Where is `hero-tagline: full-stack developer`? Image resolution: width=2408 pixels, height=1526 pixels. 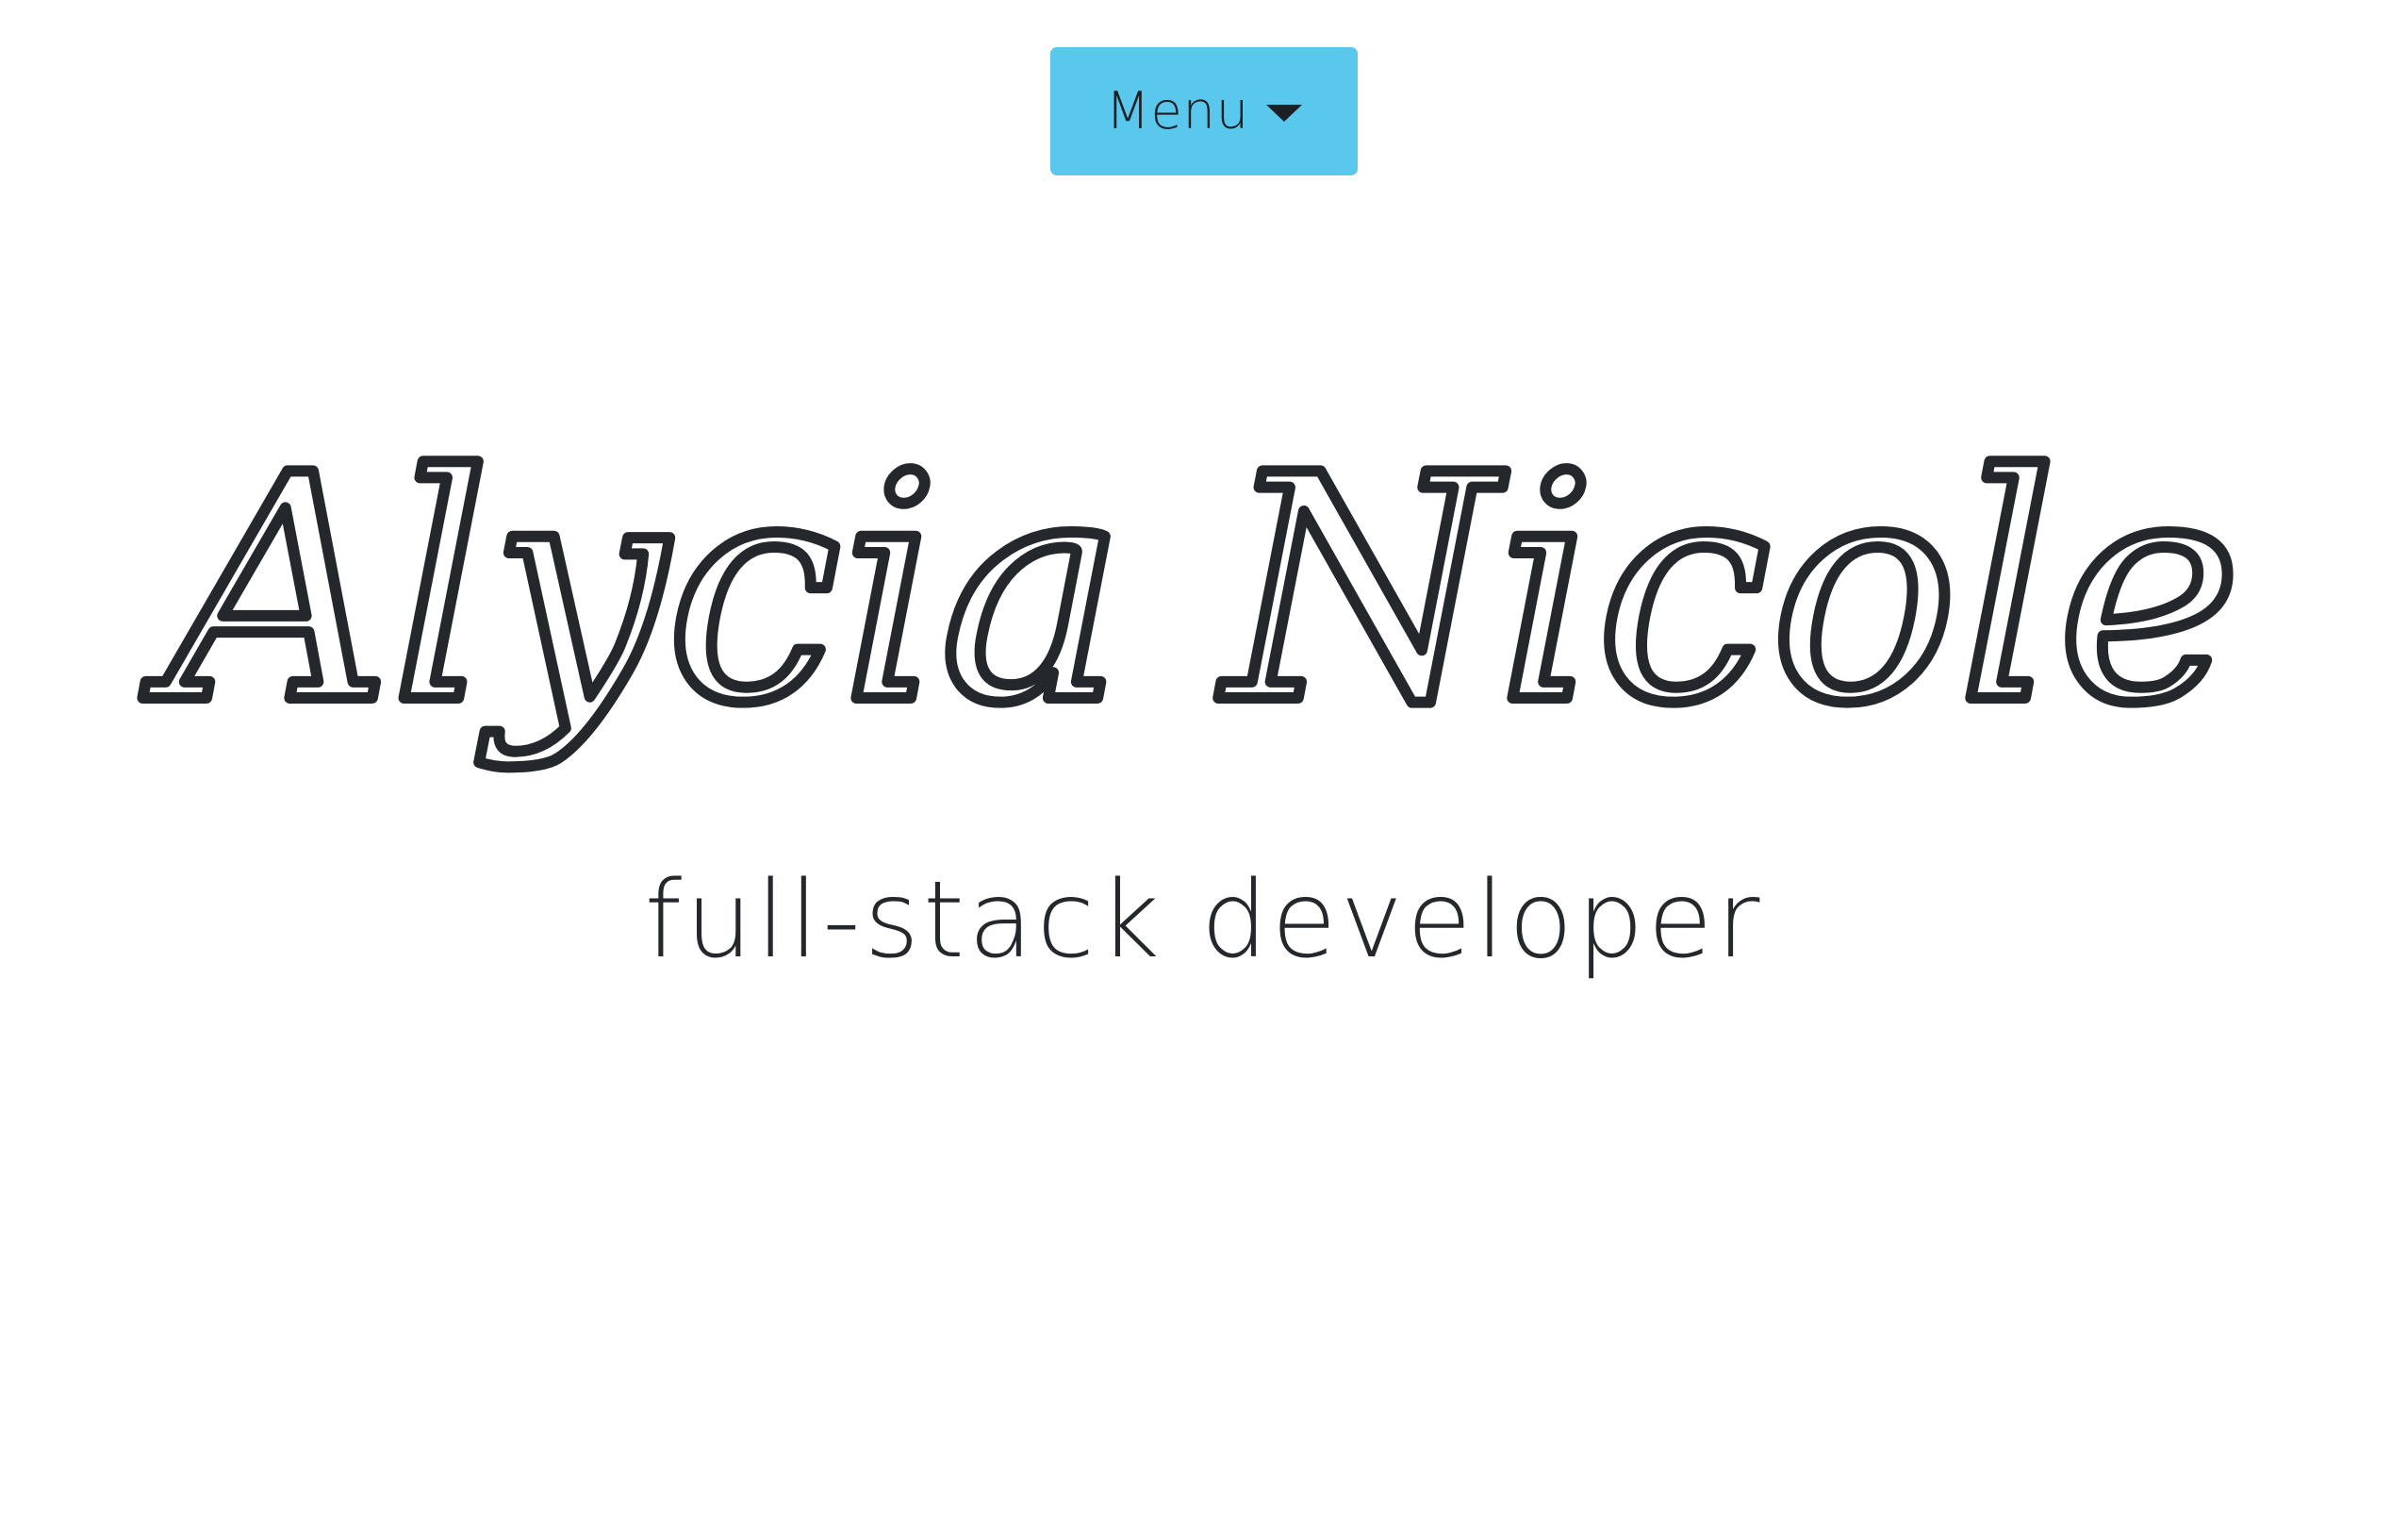
hero-tagline: full-stack developer is located at coordinates (1204, 920).